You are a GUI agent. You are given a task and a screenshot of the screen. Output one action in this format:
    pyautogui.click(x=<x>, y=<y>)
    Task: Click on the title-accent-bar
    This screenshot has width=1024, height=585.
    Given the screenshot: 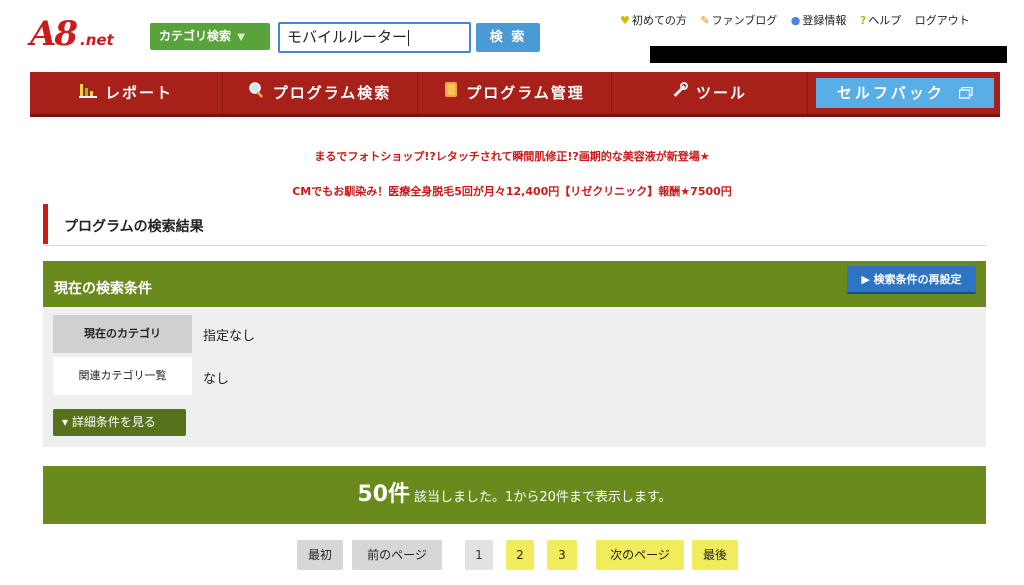 What is the action you would take?
    pyautogui.click(x=45, y=224)
    